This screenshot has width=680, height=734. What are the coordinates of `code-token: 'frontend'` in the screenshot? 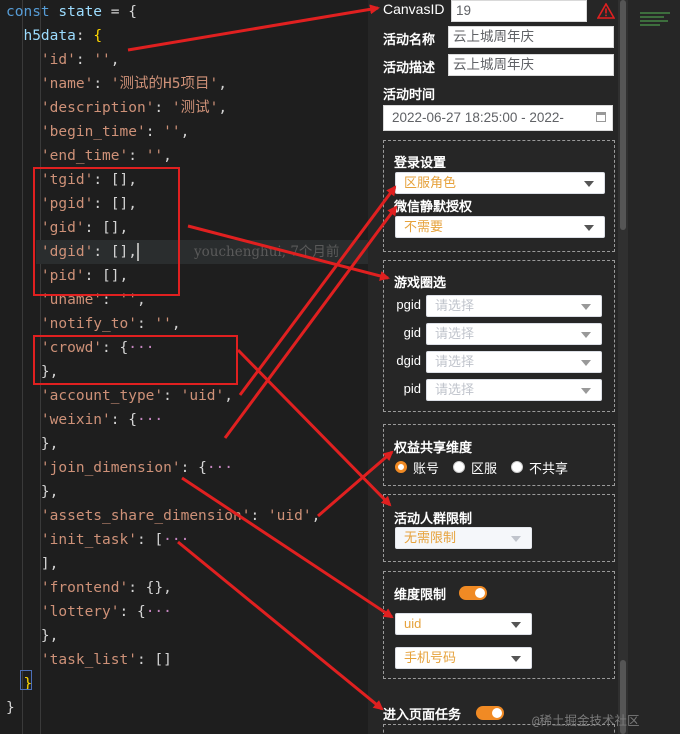 It's located at (67, 588).